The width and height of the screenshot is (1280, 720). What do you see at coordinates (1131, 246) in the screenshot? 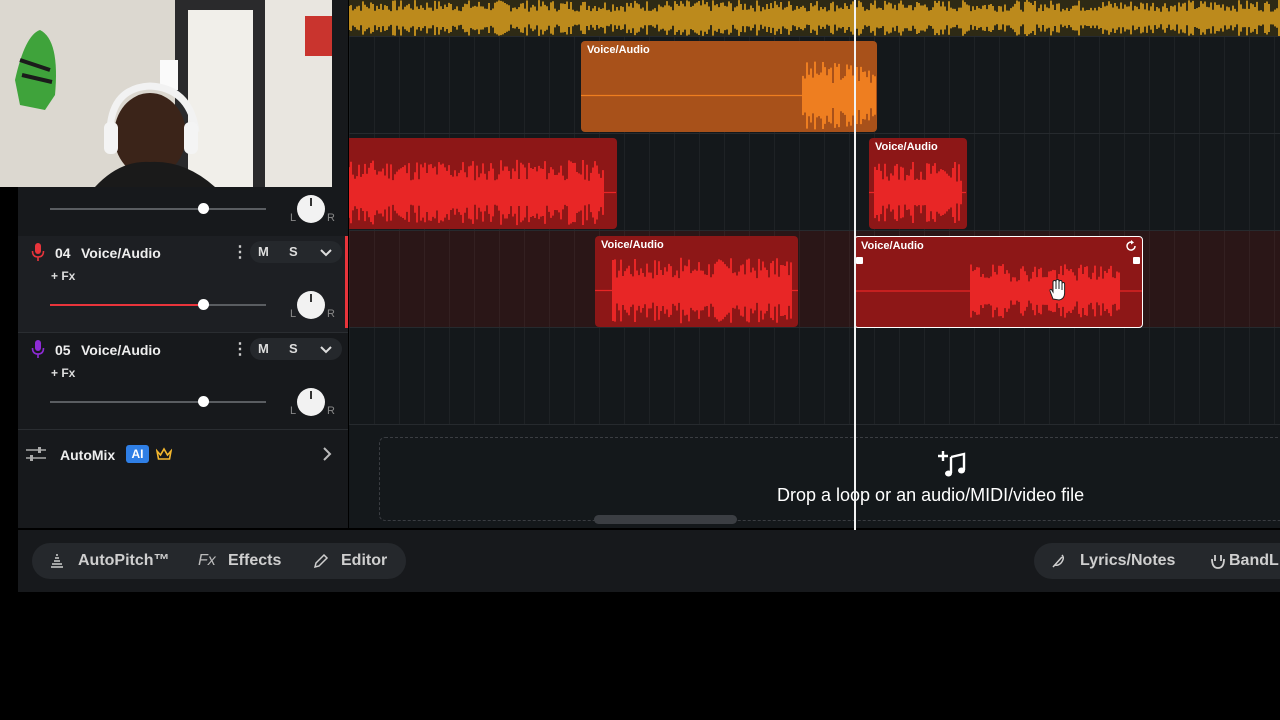
I see `loop-icon` at bounding box center [1131, 246].